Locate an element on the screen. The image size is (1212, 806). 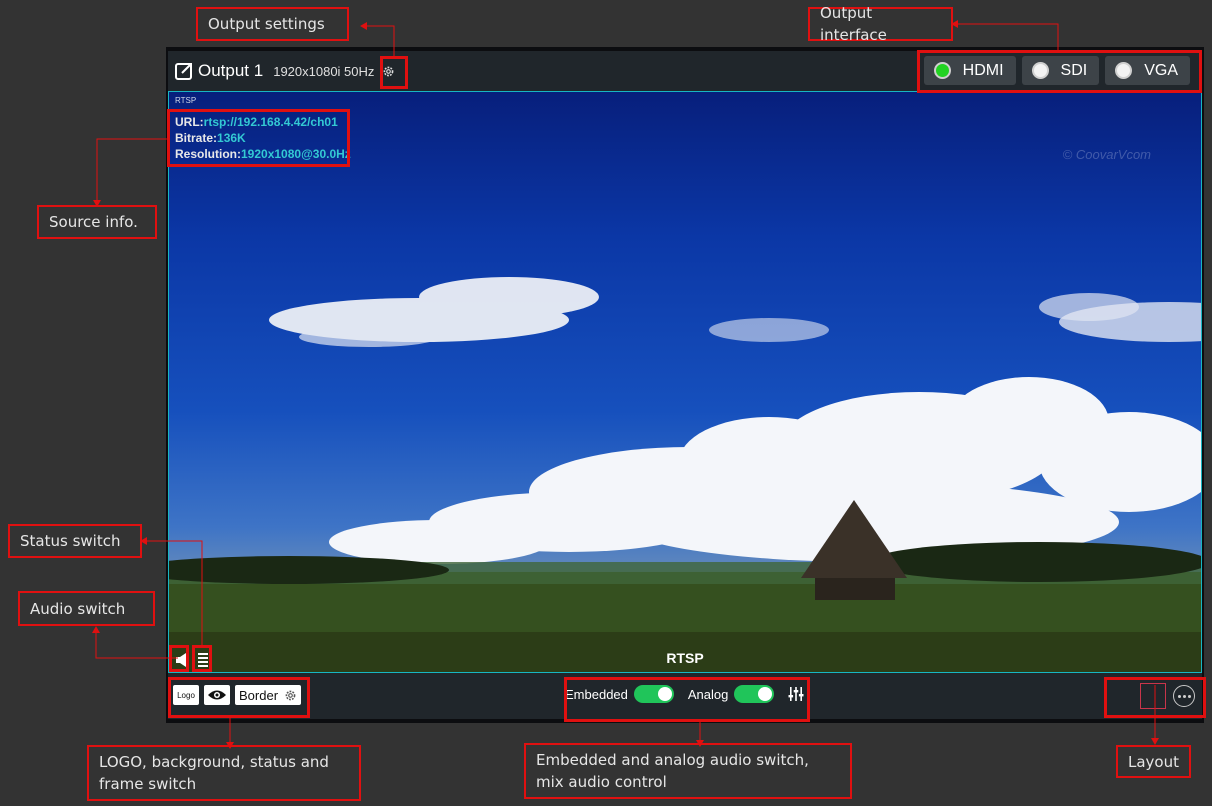
radio-active-icon is located at coordinates (942, 70).